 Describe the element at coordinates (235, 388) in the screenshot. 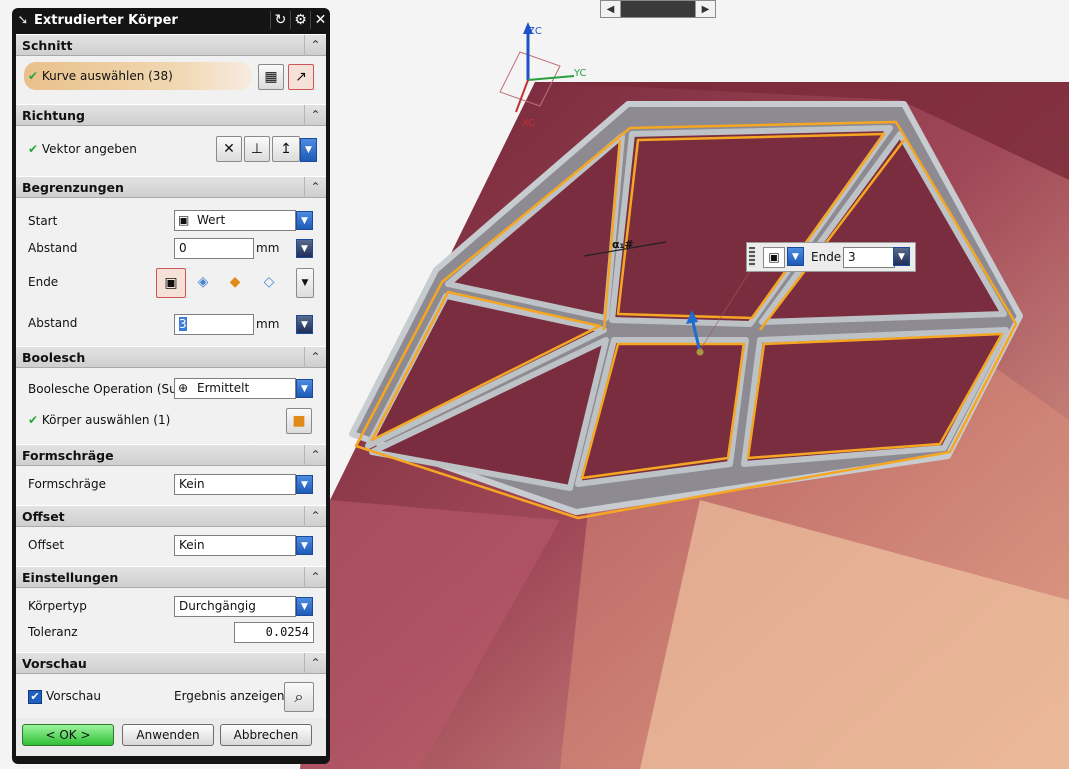

I see `boolean-operation-select: Ermittelt` at that location.